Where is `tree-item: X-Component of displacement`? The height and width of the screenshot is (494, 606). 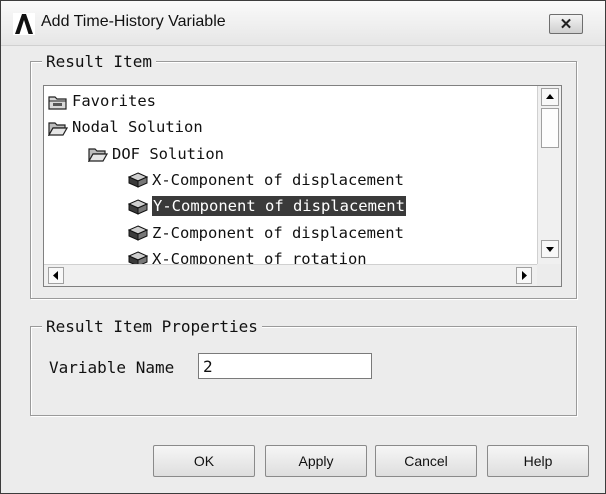 tree-item: X-Component of displacement is located at coordinates (265, 180).